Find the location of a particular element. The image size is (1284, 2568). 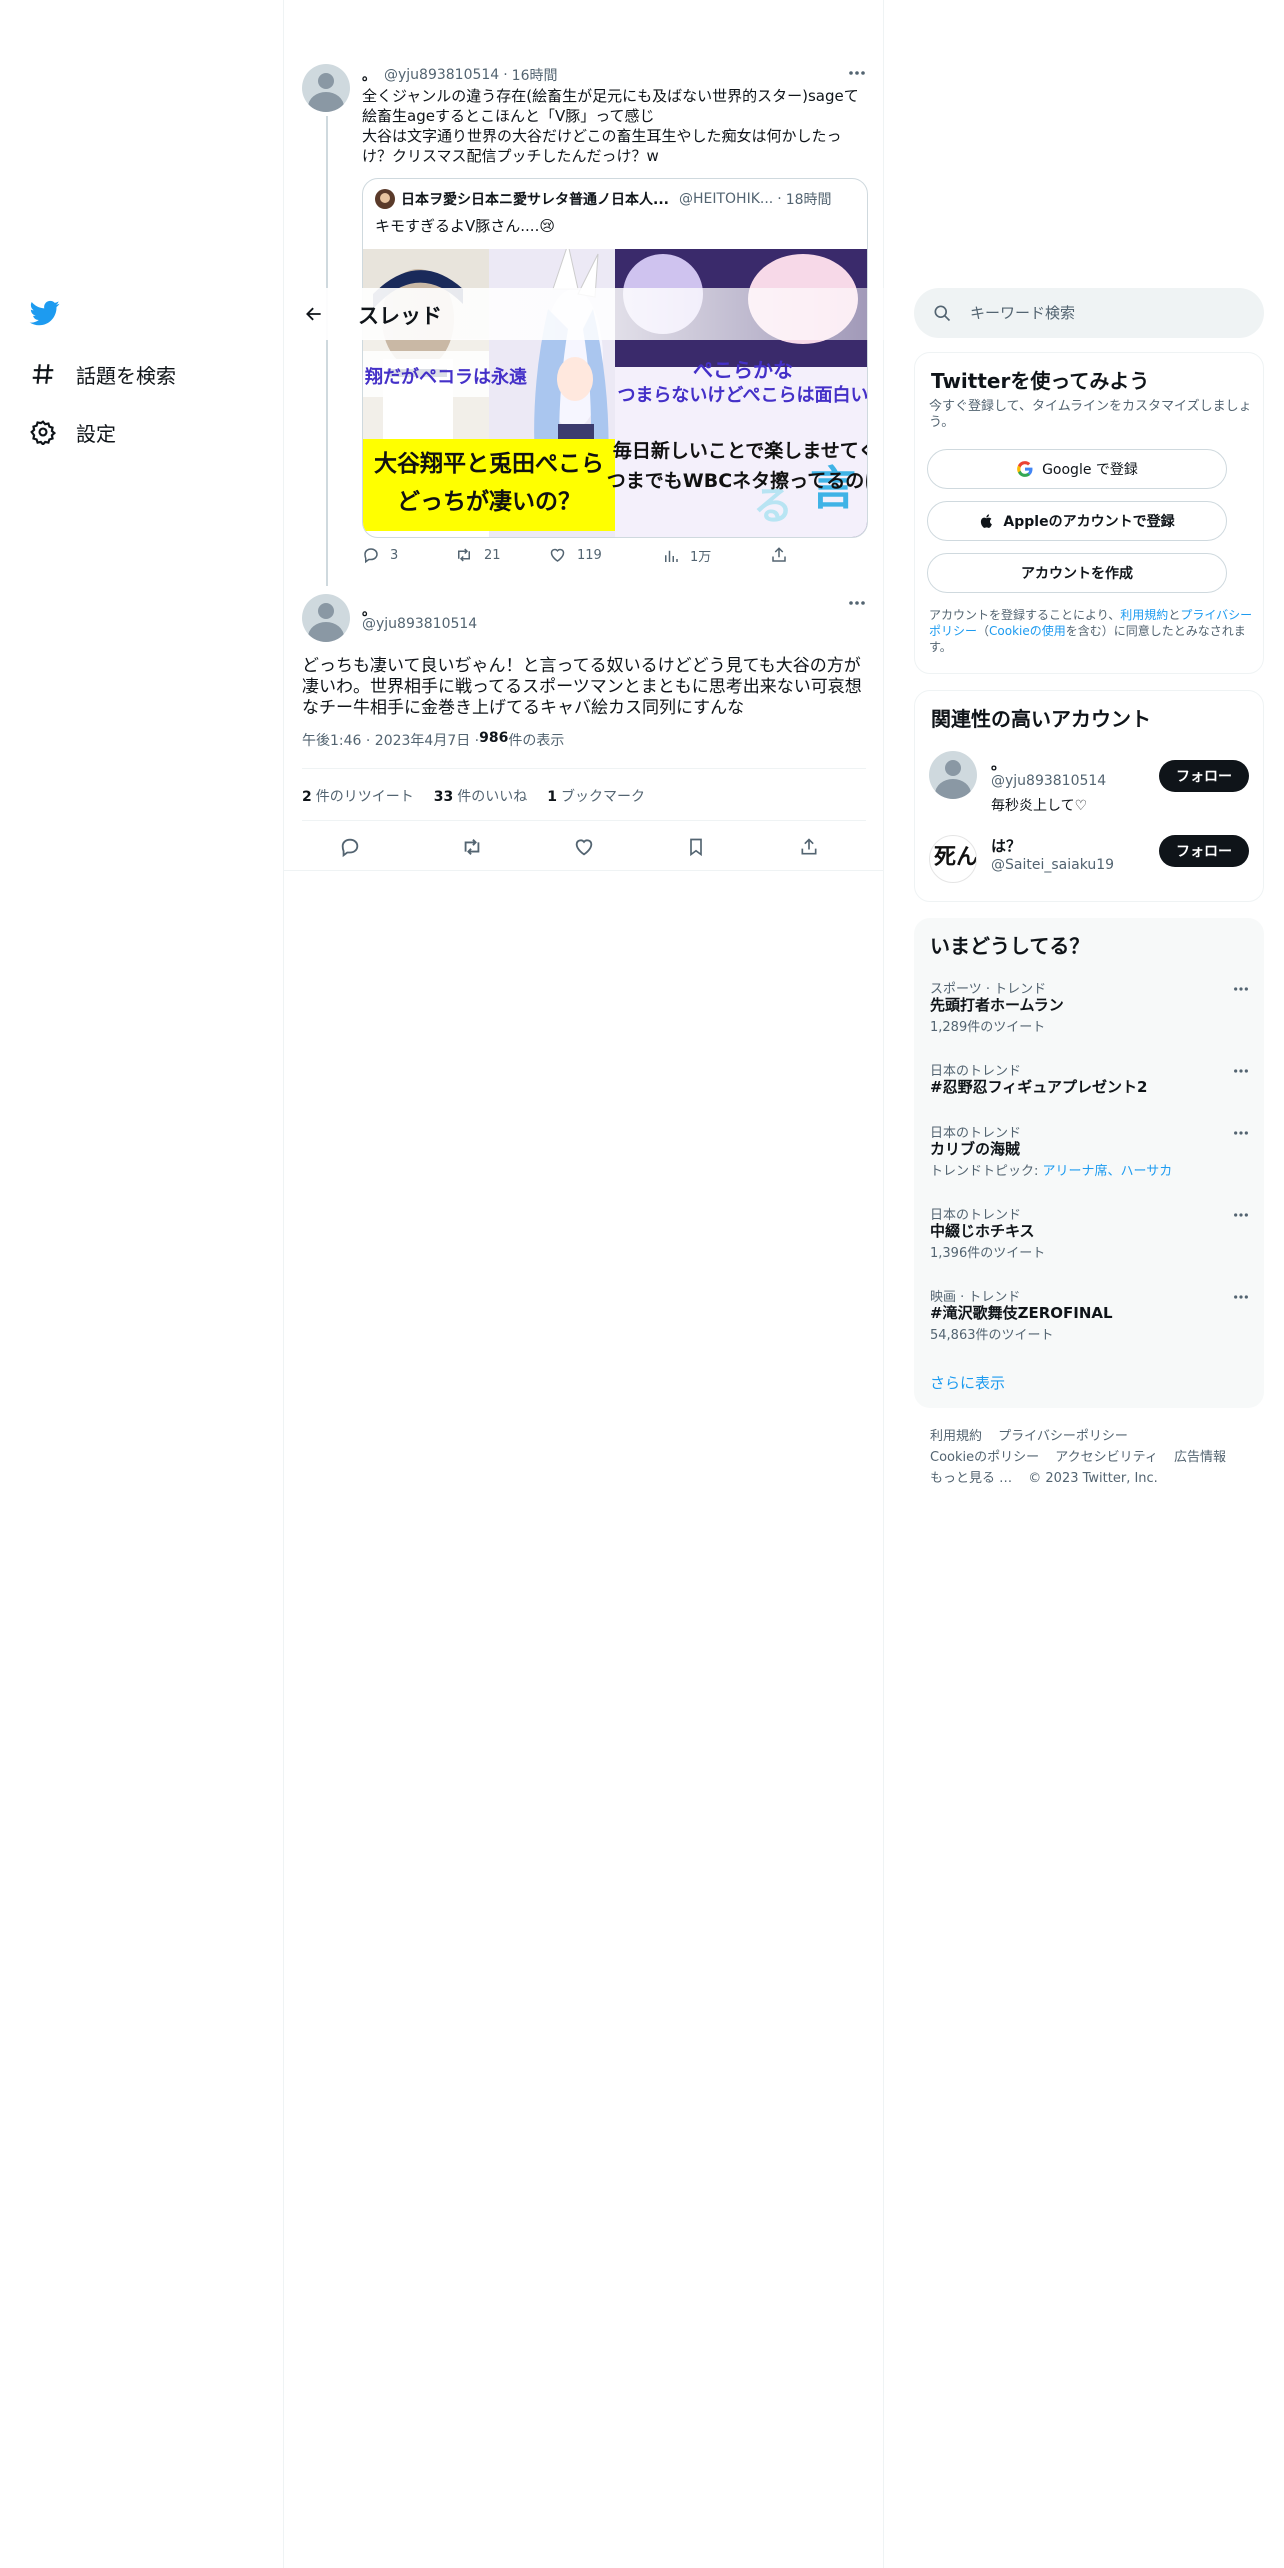

trend-item: 日本のトレンド 中綴じホチキス 1,396件のツイート is located at coordinates (1089, 1235).